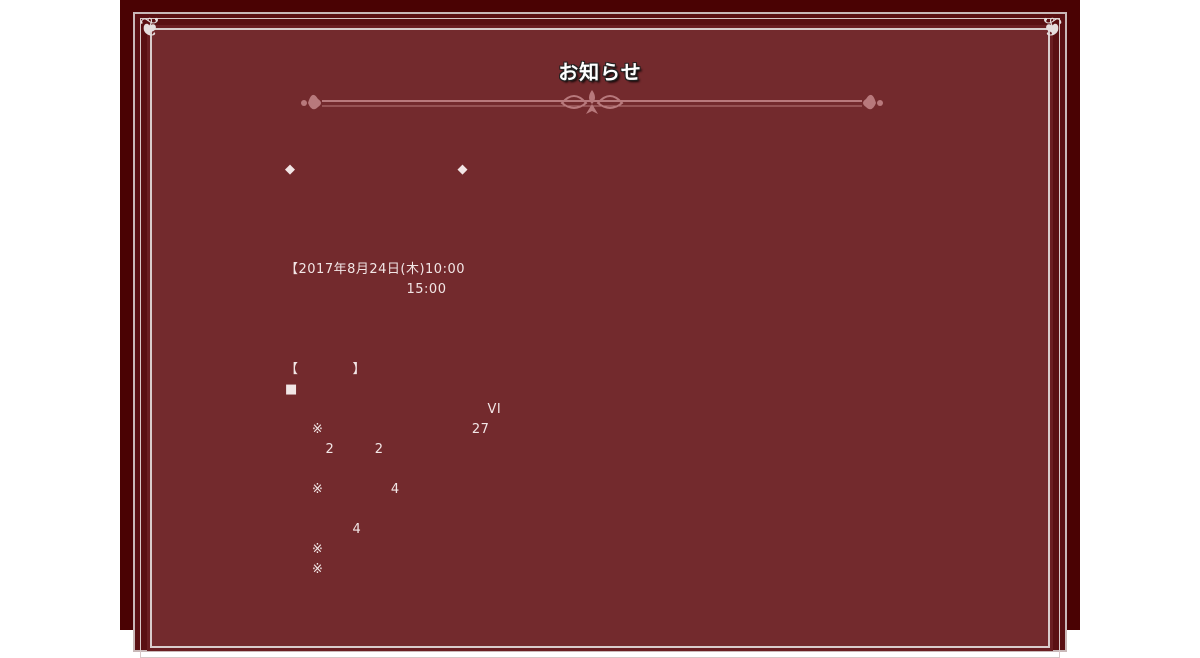 The image size is (1200, 658). I want to click on notice-line: ■, so click(339, 389).